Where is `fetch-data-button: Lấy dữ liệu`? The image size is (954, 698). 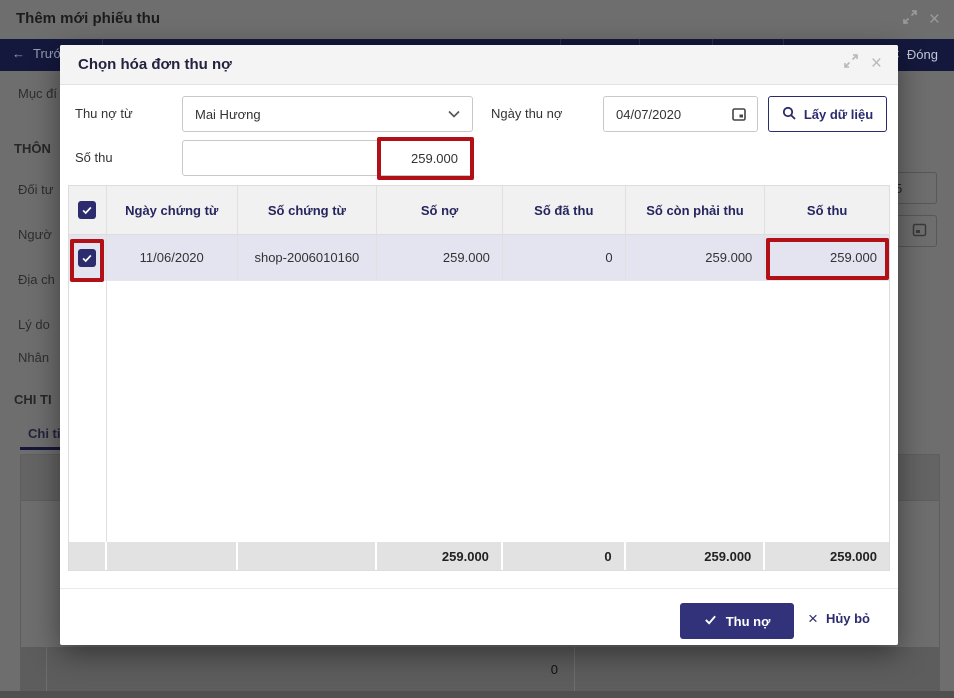
fetch-data-button: Lấy dữ liệu is located at coordinates (827, 114).